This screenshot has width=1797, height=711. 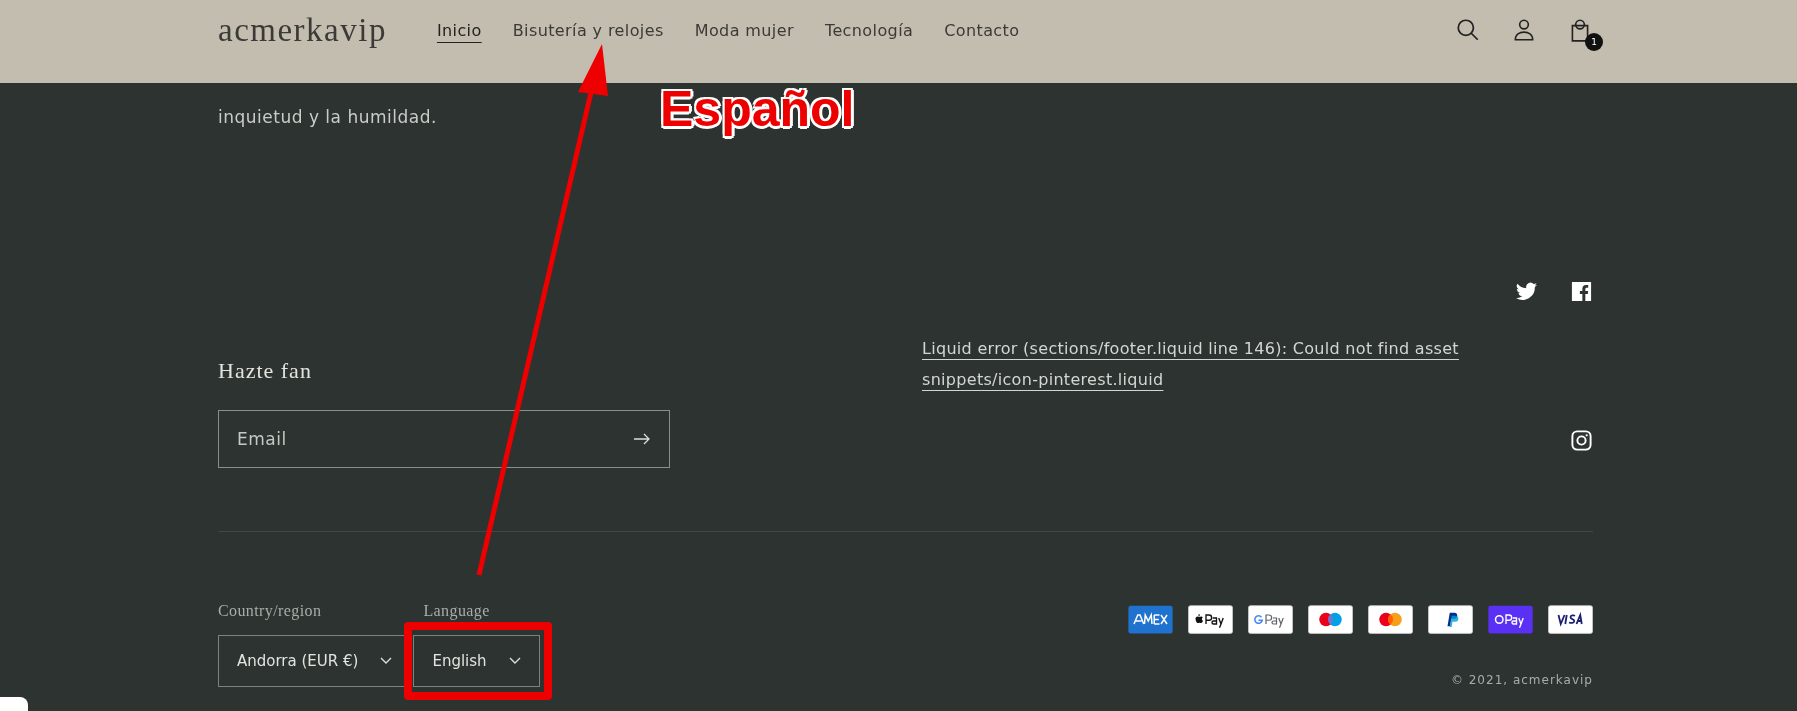 I want to click on select-label: Country/region, so click(x=270, y=611).